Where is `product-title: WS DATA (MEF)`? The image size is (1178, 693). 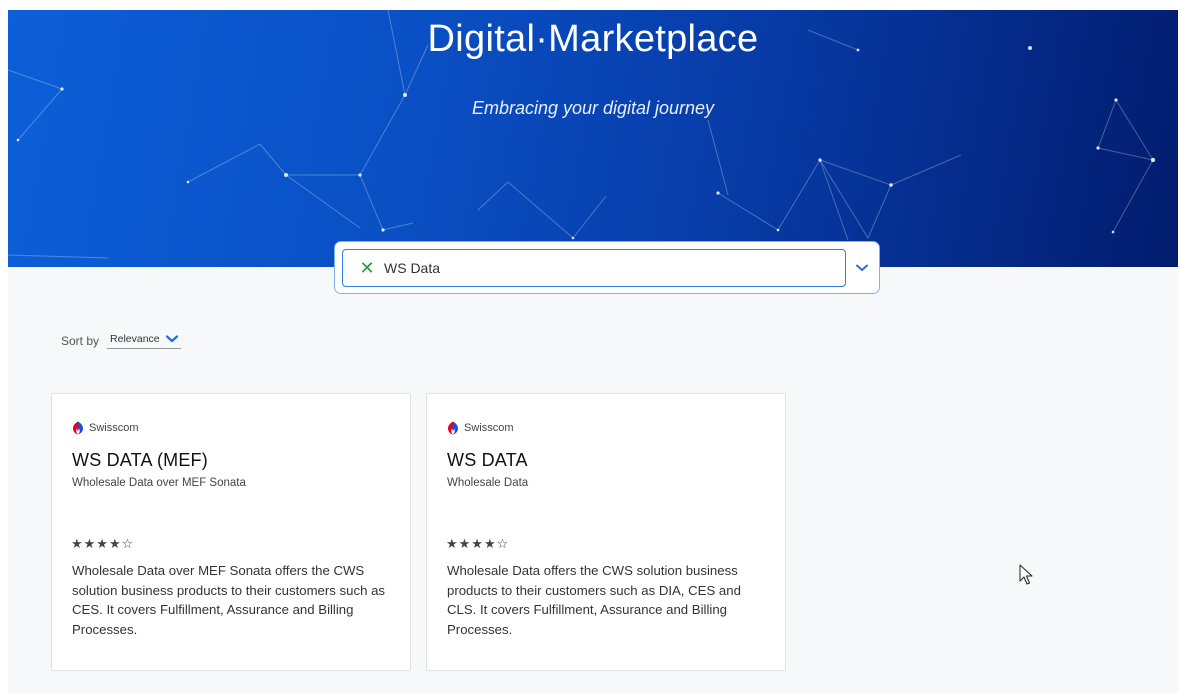 product-title: WS DATA (MEF) is located at coordinates (140, 460).